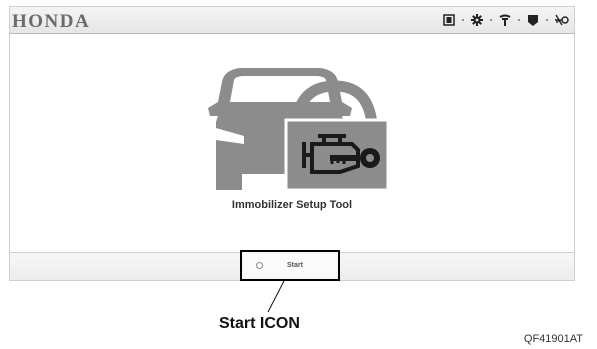 This screenshot has width=597, height=349. I want to click on battery-icon, so click(449, 20).